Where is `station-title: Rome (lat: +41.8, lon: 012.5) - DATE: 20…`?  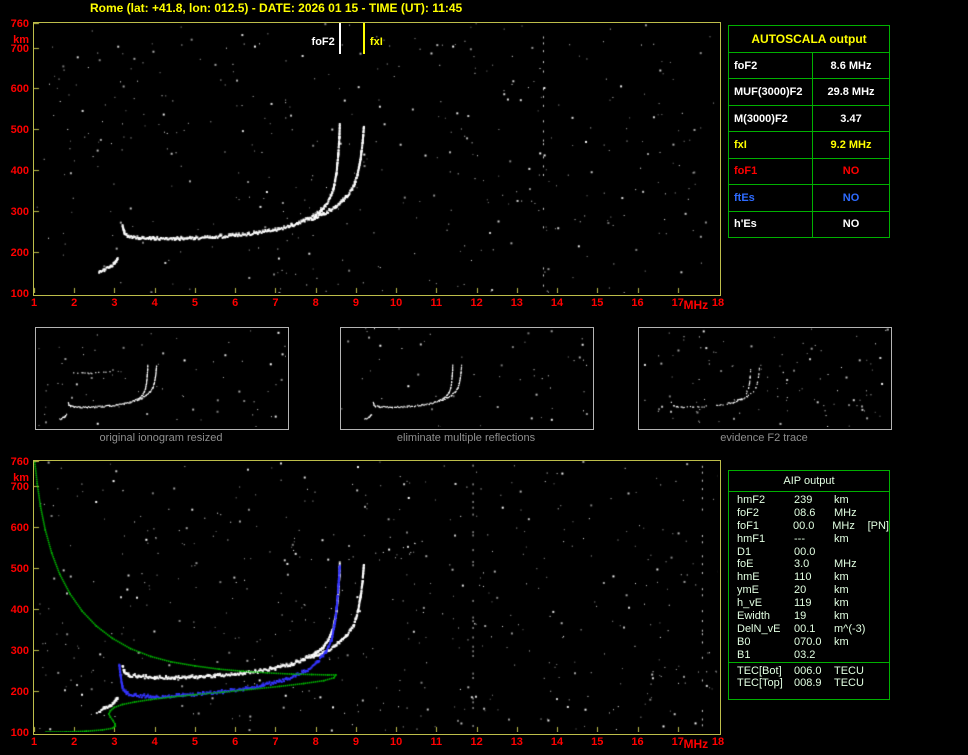 station-title: Rome (lat: +41.8, lon: 012.5) - DATE: 20… is located at coordinates (276, 8).